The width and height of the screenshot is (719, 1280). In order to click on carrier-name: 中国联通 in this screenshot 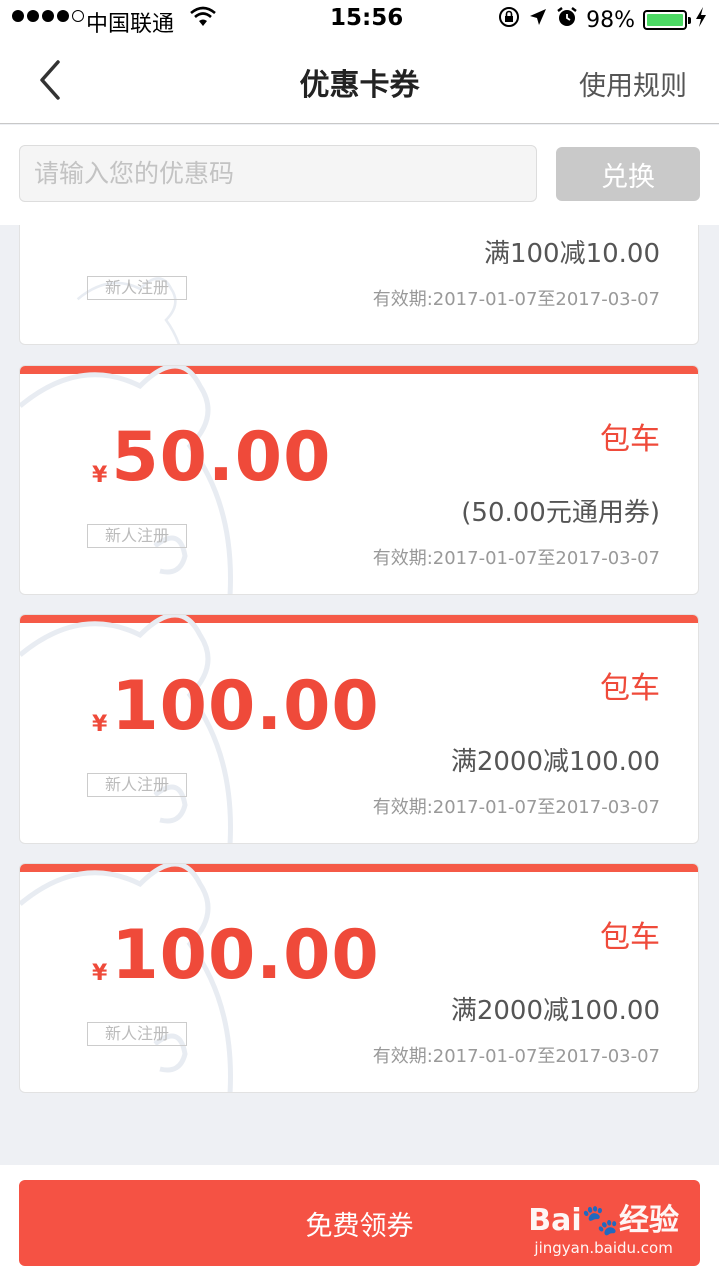, I will do `click(130, 24)`.